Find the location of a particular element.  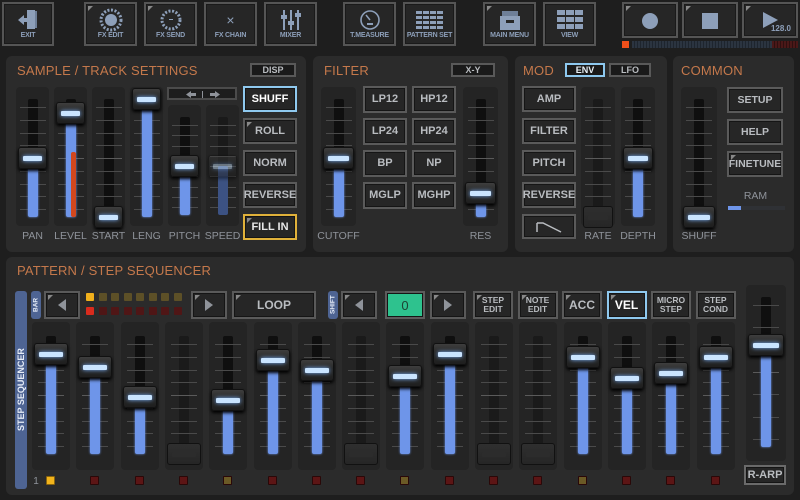

mode-btn-micro-step: MICRO STEP is located at coordinates (671, 305).